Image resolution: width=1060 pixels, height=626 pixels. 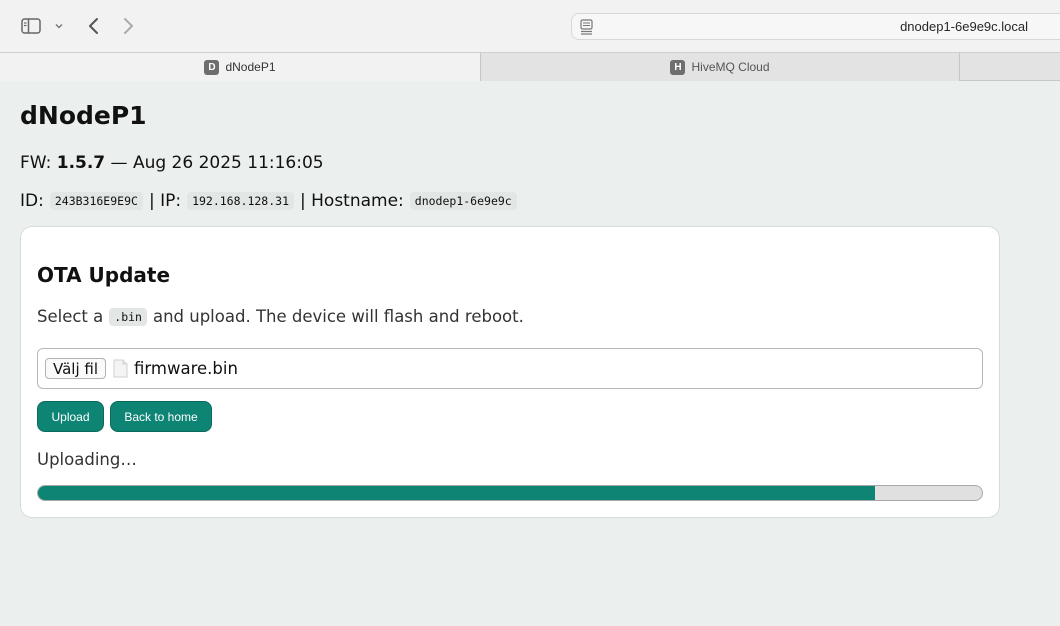 I want to click on desc-code: .bin, so click(x=128, y=316).